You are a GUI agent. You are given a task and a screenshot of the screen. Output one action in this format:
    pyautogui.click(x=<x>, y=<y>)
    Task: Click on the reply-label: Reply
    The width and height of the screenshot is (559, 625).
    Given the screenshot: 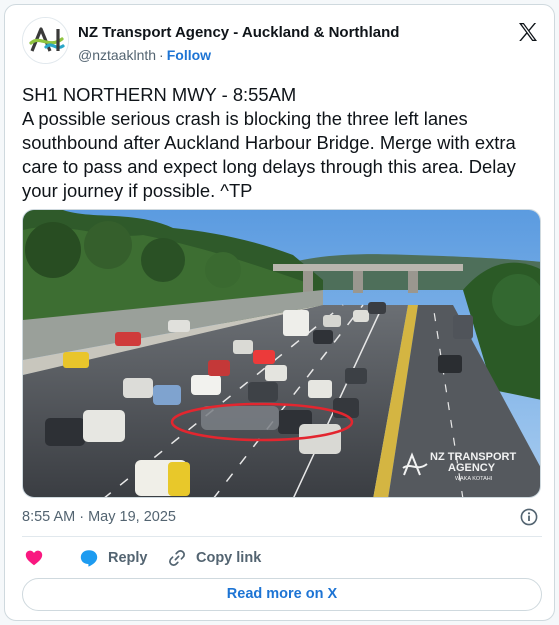 What is the action you would take?
    pyautogui.click(x=128, y=558)
    